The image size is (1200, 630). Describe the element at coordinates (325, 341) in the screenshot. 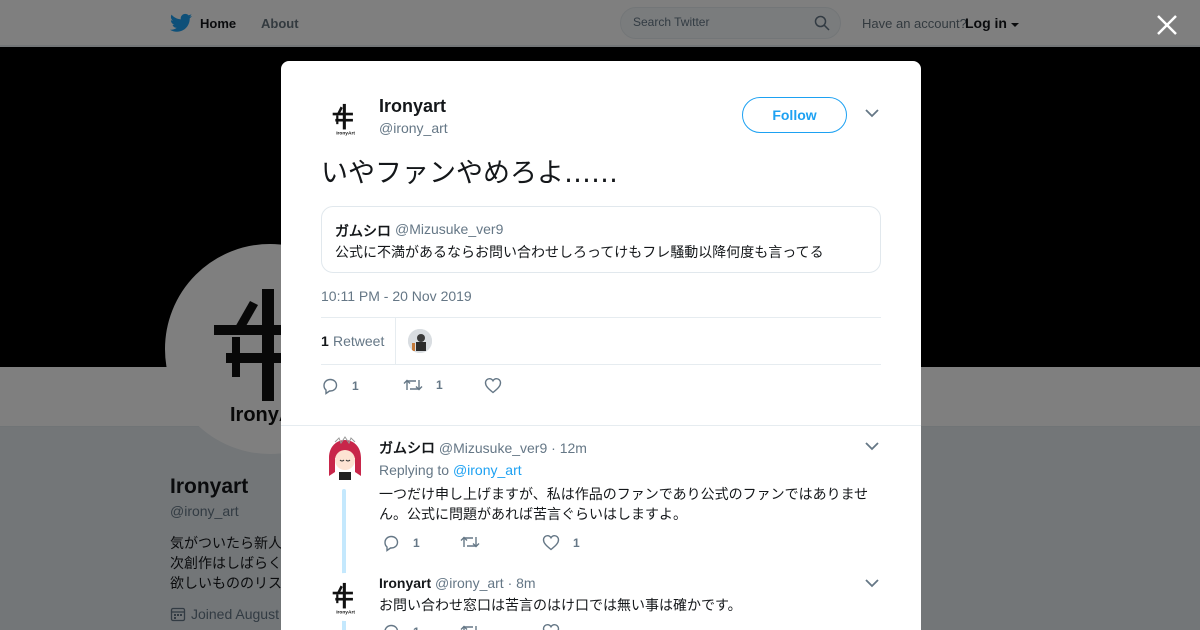

I see `retweet-count: 1` at that location.